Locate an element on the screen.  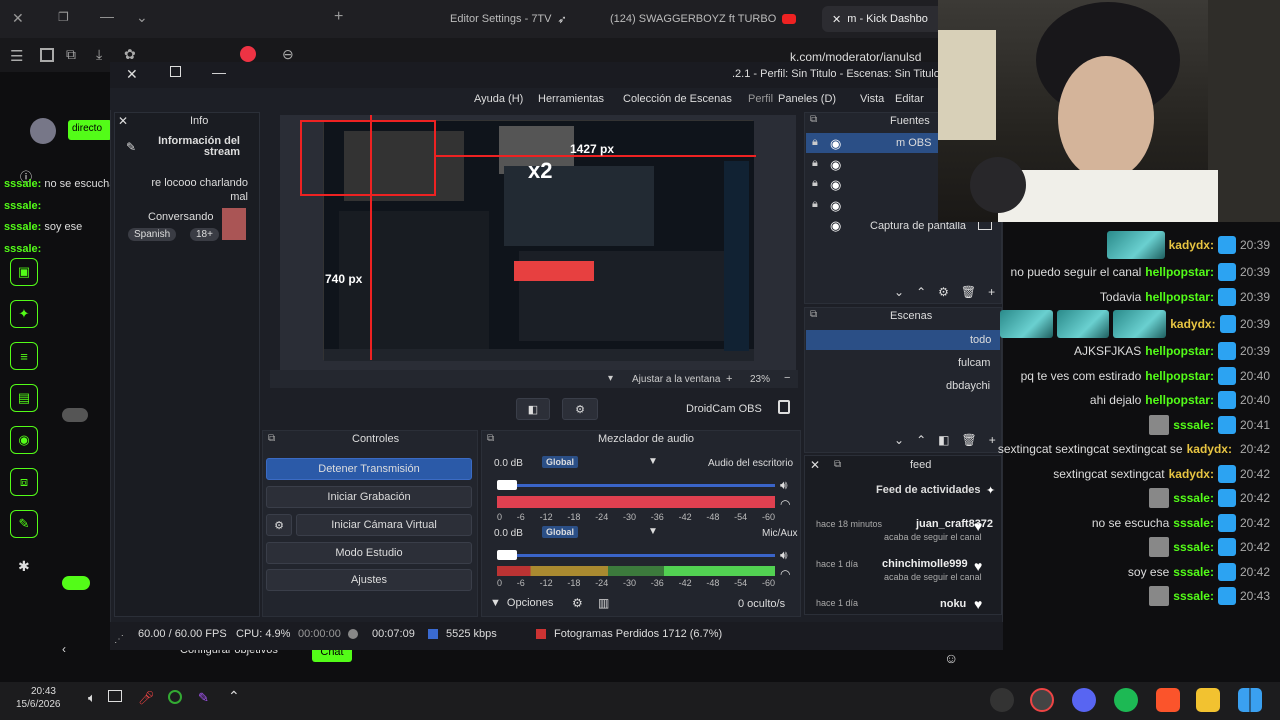
toggle-switch-off is located at coordinates (75, 415).